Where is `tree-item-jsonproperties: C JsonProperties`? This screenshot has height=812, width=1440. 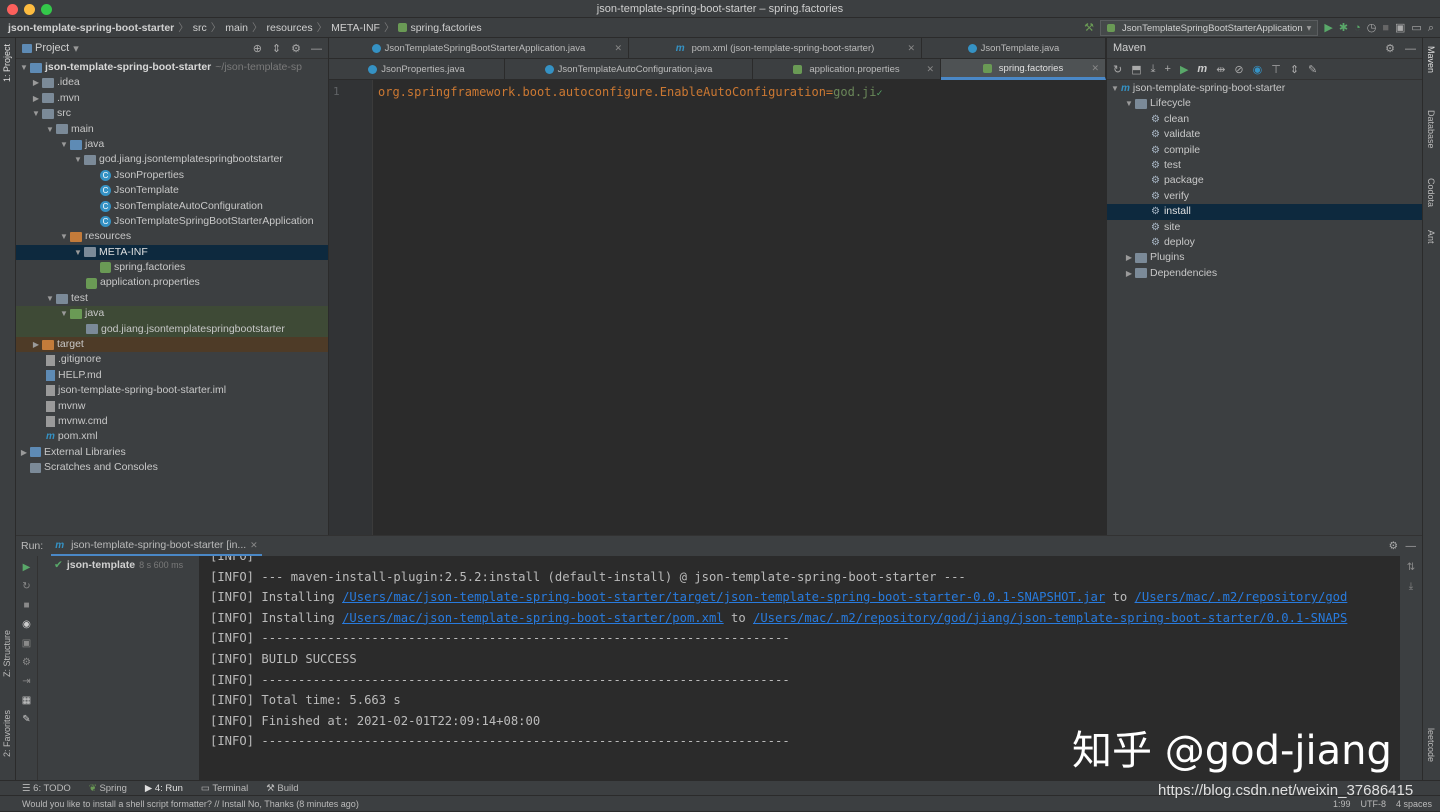 tree-item-jsonproperties: C JsonProperties is located at coordinates (172, 175).